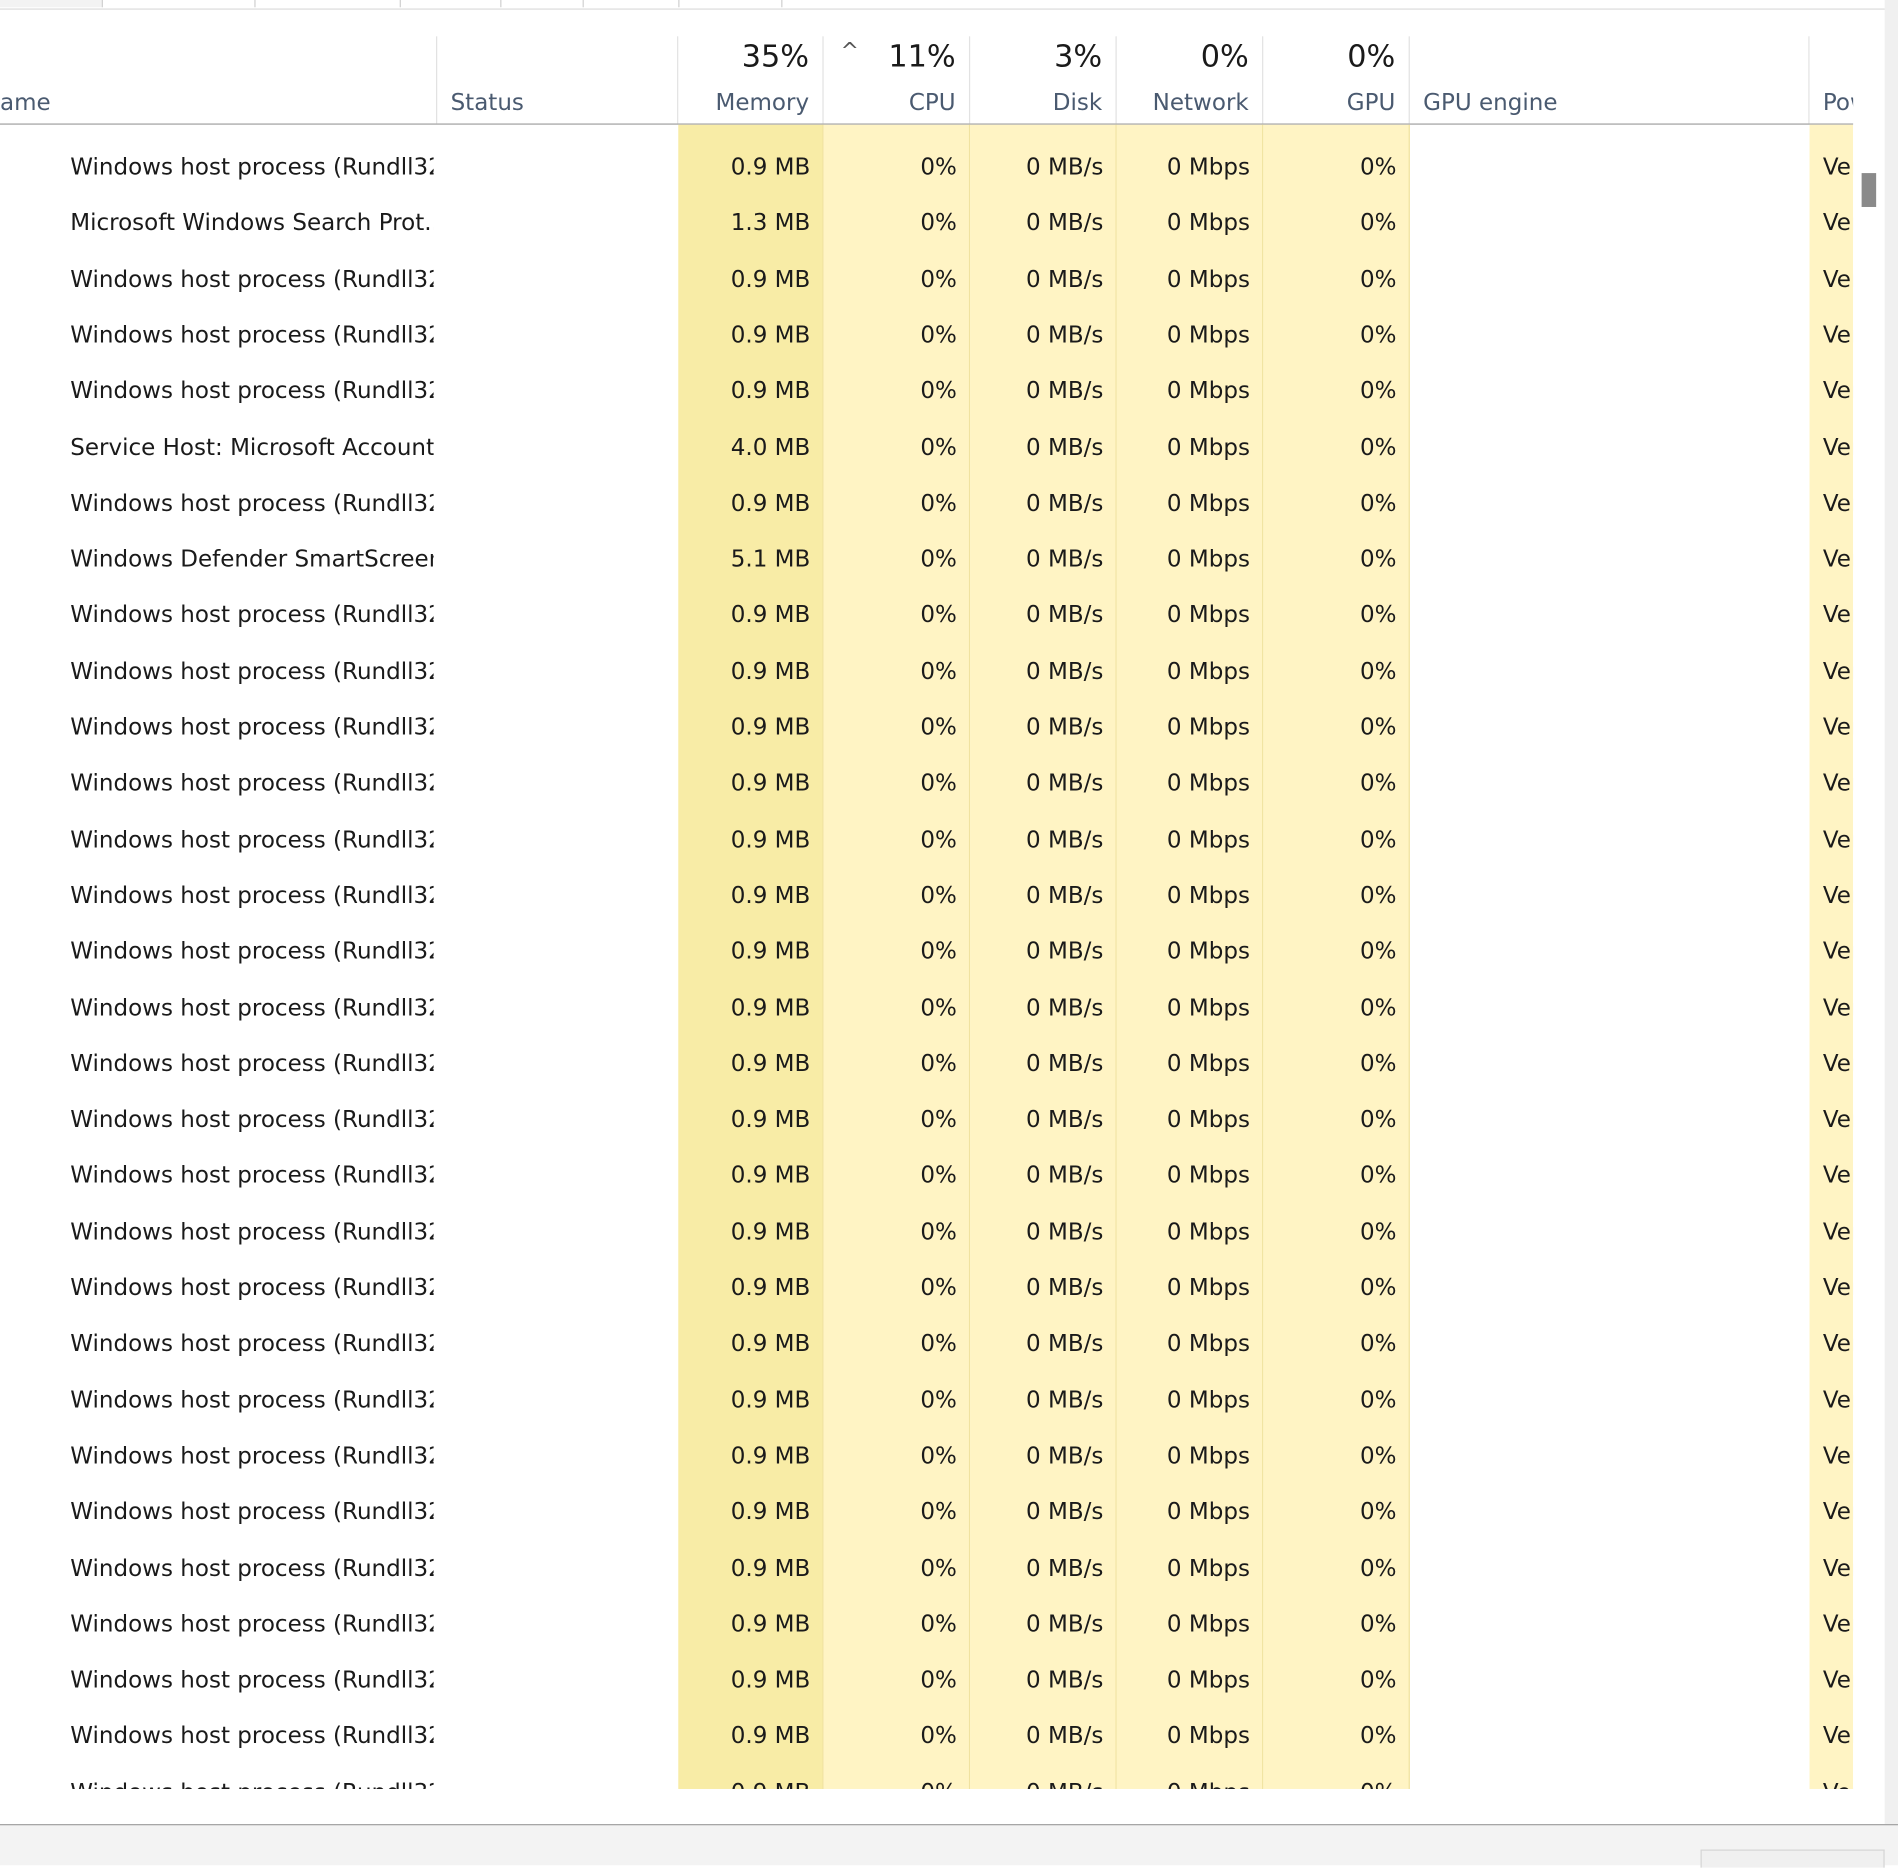 The width and height of the screenshot is (1898, 1868). What do you see at coordinates (219, 80) in the screenshot?
I see `column-header-name: ame` at bounding box center [219, 80].